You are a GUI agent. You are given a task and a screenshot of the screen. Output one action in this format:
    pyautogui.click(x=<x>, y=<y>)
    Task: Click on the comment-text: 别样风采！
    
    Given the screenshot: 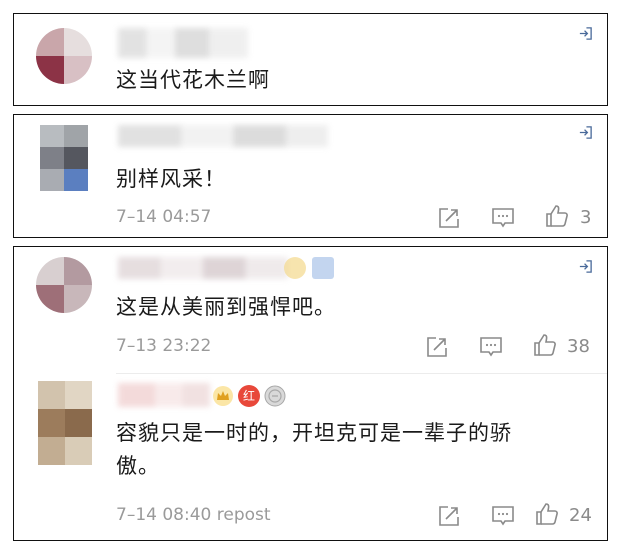 What is the action you would take?
    pyautogui.click(x=171, y=179)
    